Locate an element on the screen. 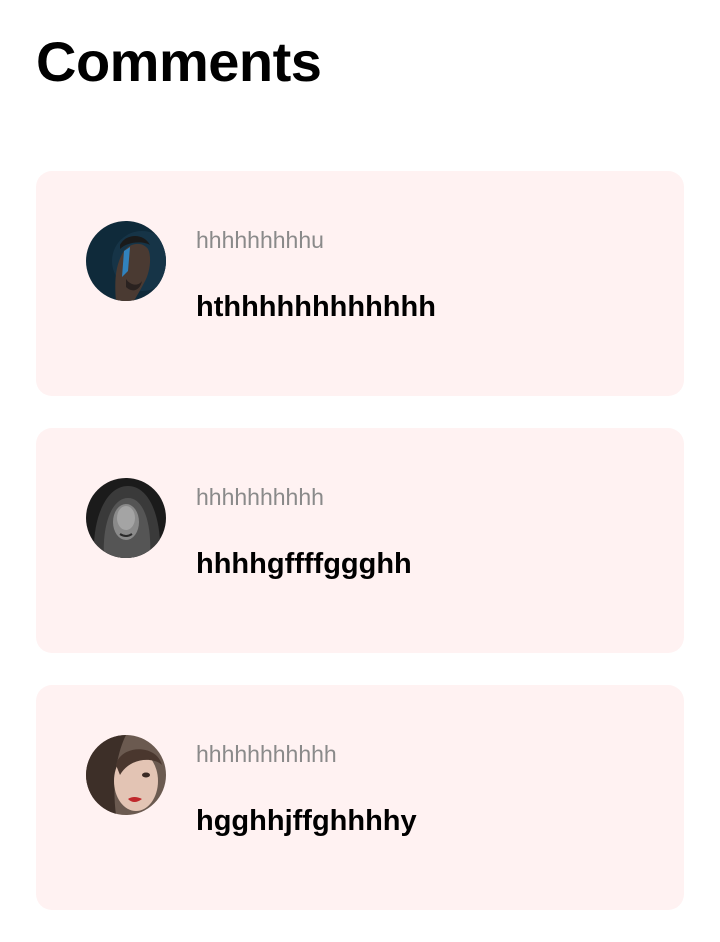 This screenshot has height=942, width=720. comment-author: hhhhhhhhhhh is located at coordinates (266, 754).